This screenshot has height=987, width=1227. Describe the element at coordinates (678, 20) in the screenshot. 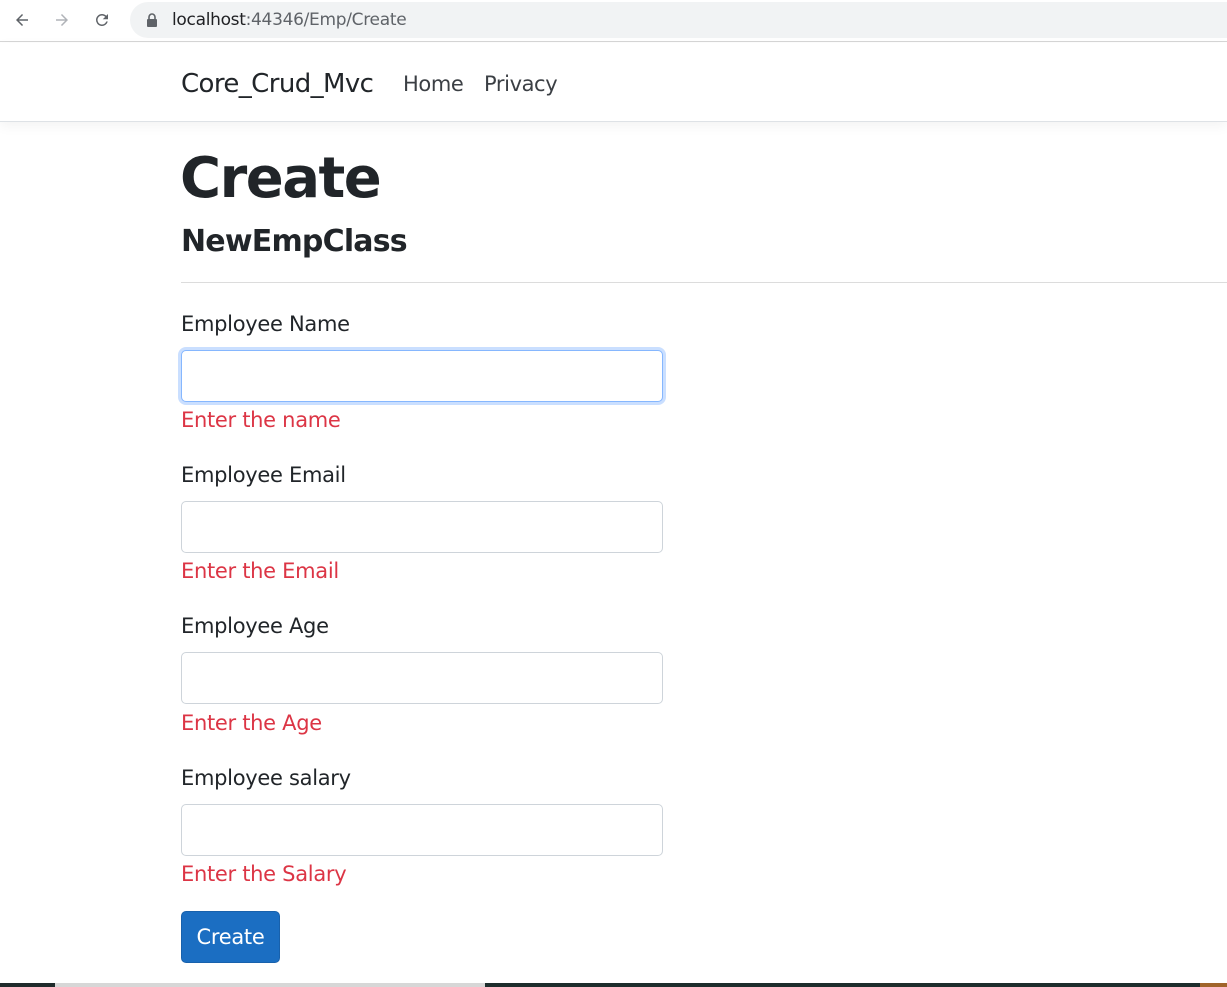

I see `address-bar: localhost:44346/Emp/Create` at that location.